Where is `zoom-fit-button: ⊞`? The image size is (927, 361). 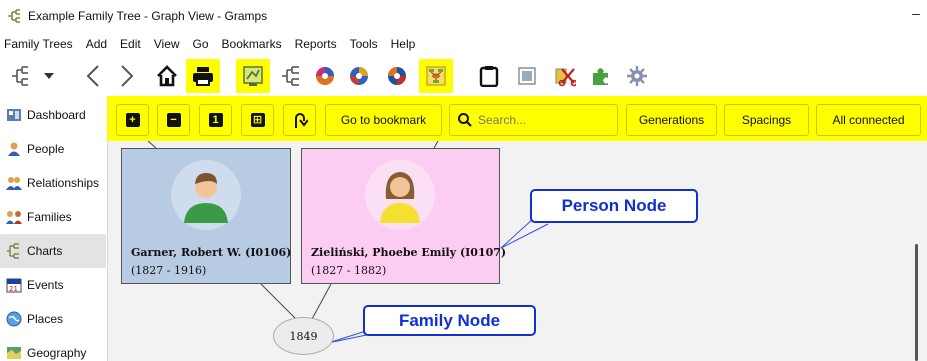
zoom-fit-button: ⊞ is located at coordinates (257, 120).